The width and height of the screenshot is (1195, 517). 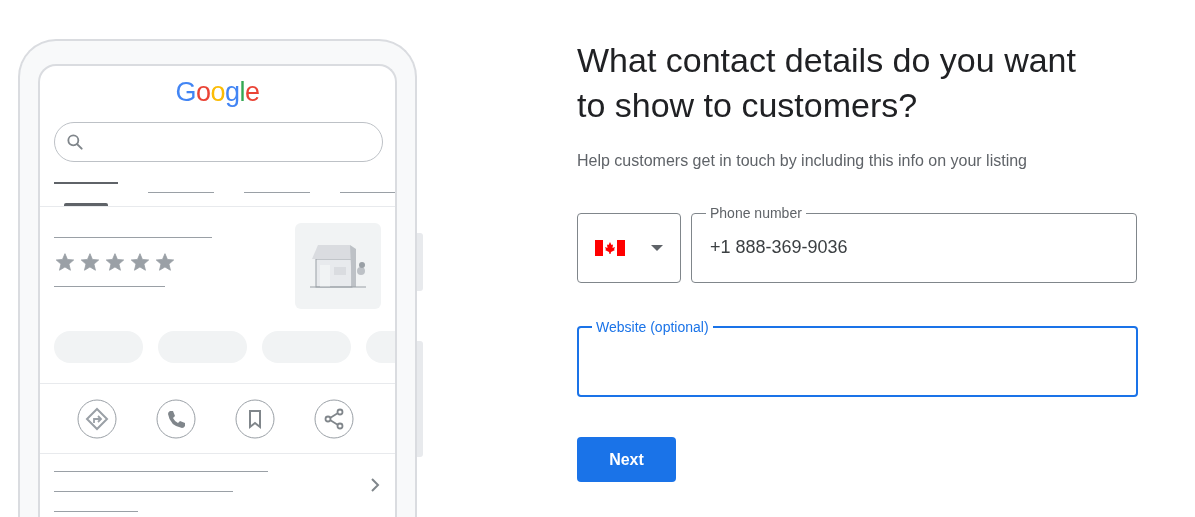 What do you see at coordinates (626, 459) in the screenshot?
I see `next-button: Next` at bounding box center [626, 459].